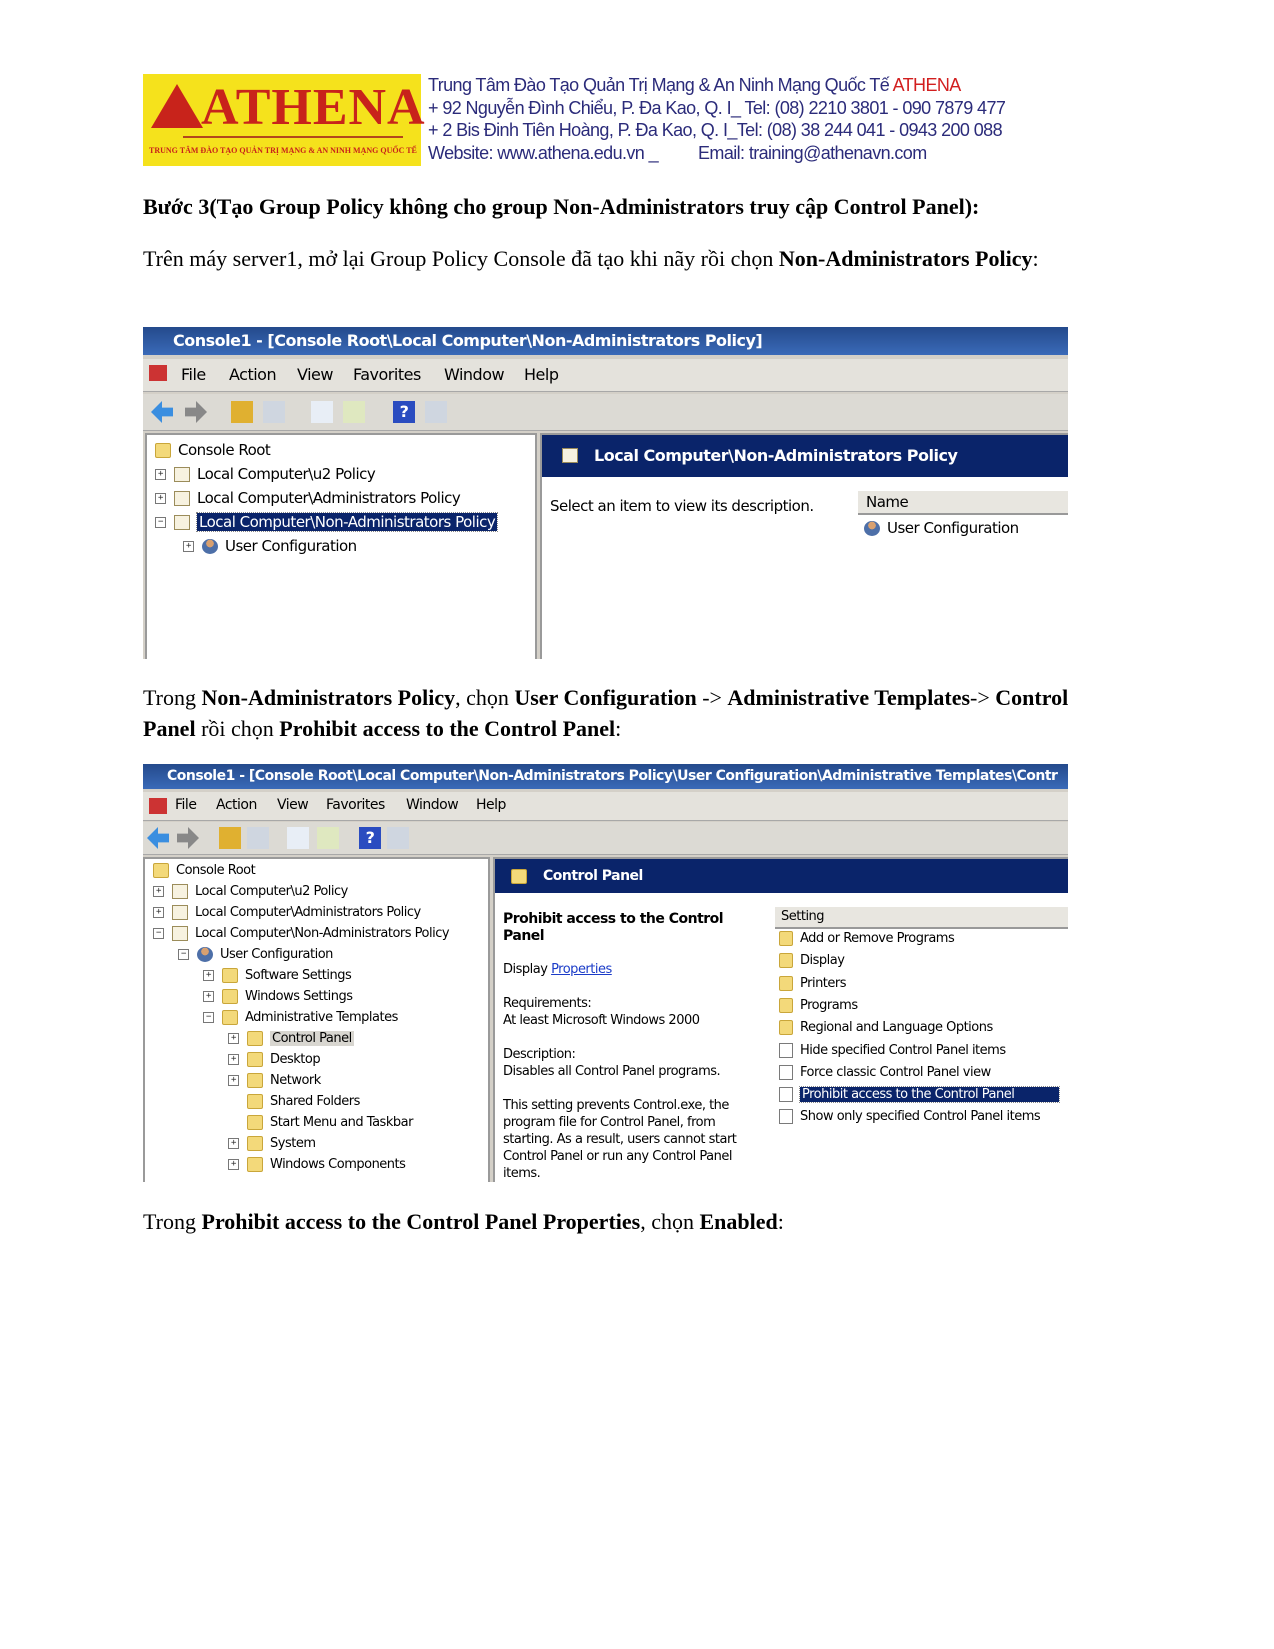 This screenshot has width=1274, height=1649. Describe the element at coordinates (300, 1017) in the screenshot. I see `tree-item: − Administrative Templates` at that location.